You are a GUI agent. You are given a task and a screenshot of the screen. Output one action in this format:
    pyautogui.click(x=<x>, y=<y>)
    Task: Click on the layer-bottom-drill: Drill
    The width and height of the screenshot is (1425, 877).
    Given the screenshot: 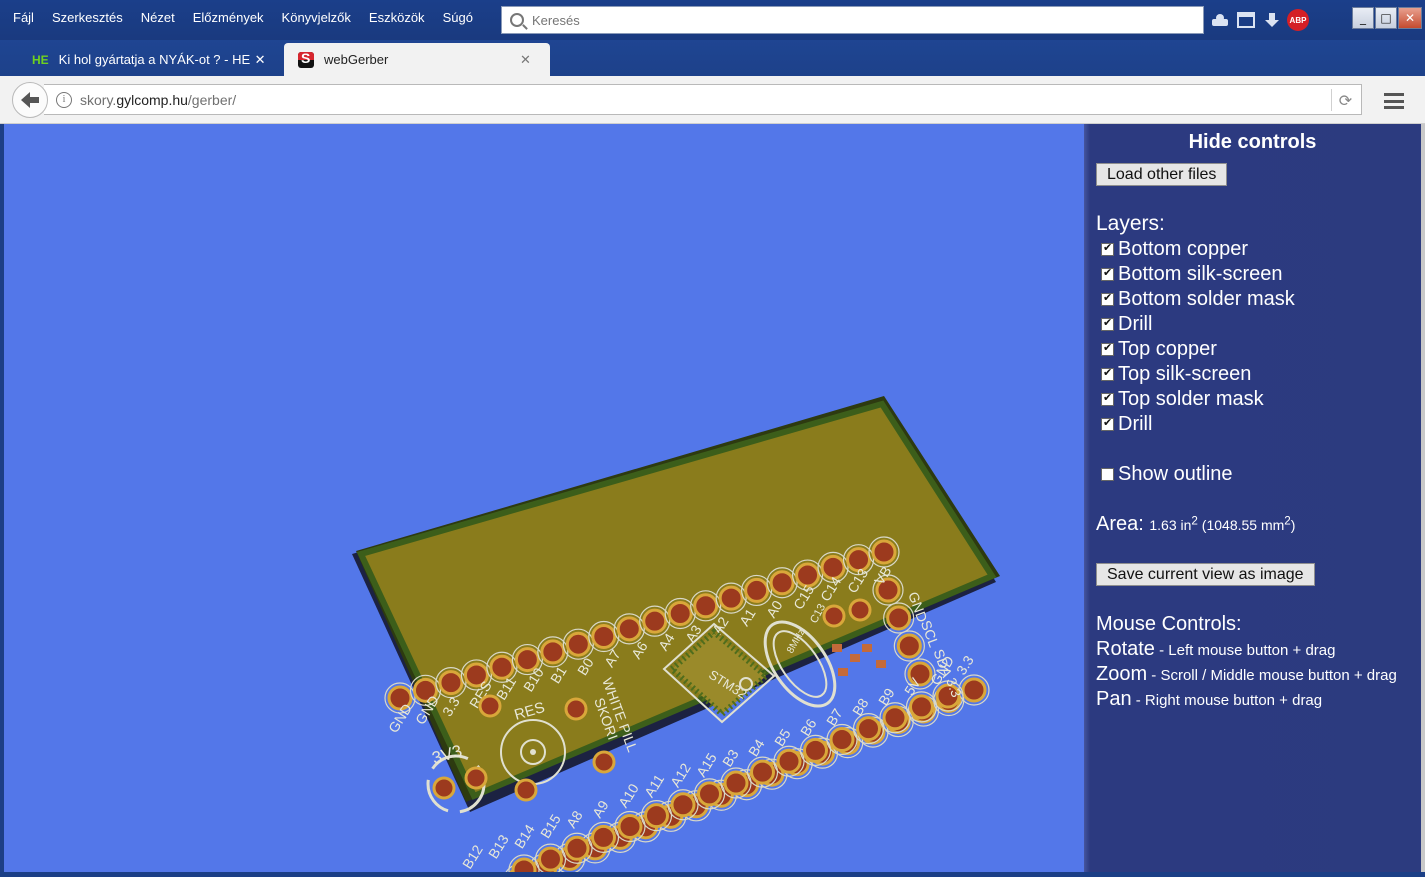 What is the action you would take?
    pyautogui.click(x=1198, y=324)
    